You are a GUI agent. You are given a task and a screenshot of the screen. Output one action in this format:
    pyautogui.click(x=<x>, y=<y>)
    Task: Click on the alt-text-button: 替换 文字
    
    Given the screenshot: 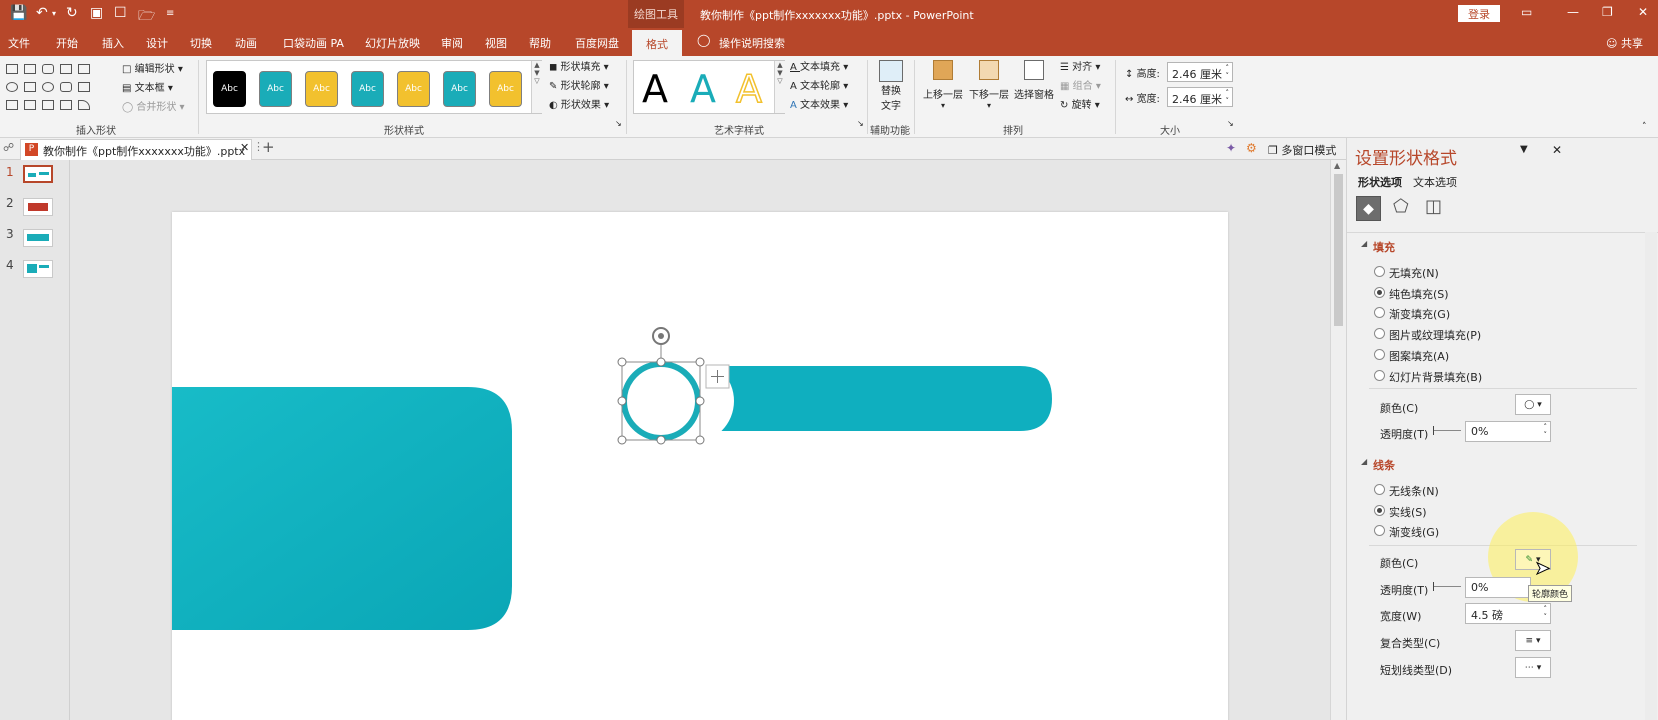 What is the action you would take?
    pyautogui.click(x=891, y=89)
    